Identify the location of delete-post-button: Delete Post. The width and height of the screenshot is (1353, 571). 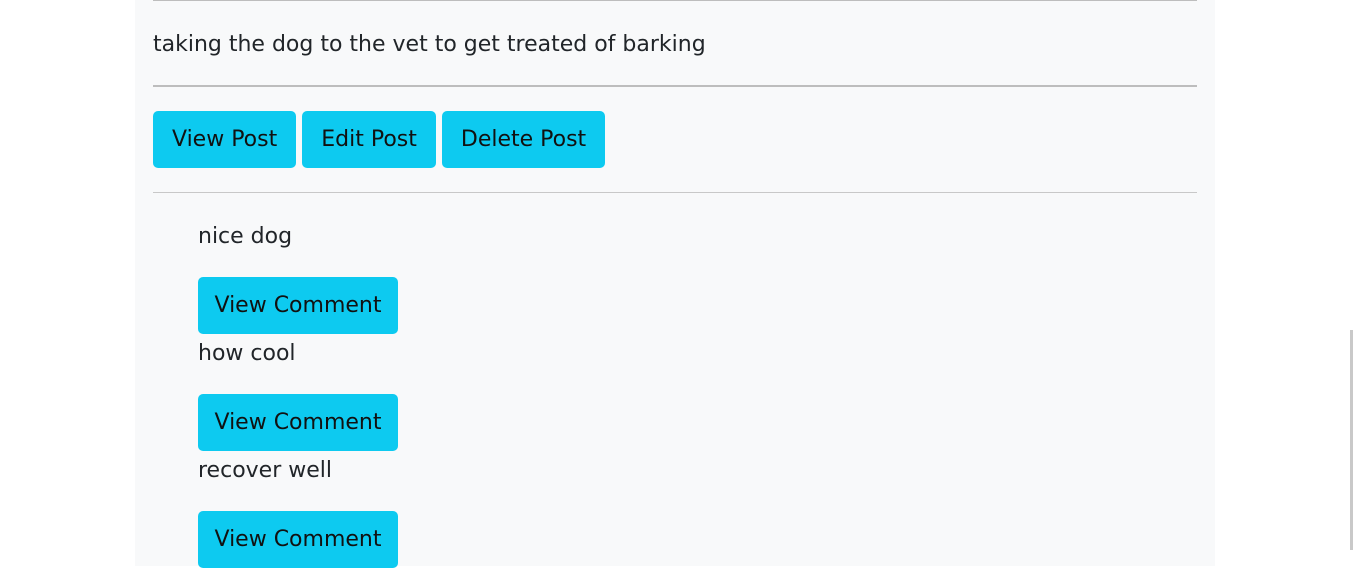
(523, 139).